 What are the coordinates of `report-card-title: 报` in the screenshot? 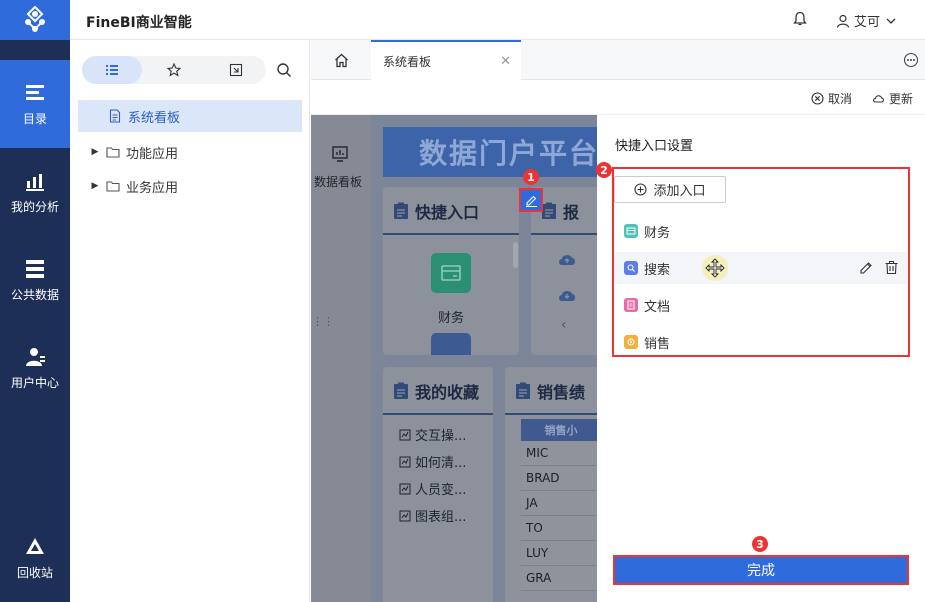 It's located at (571, 212).